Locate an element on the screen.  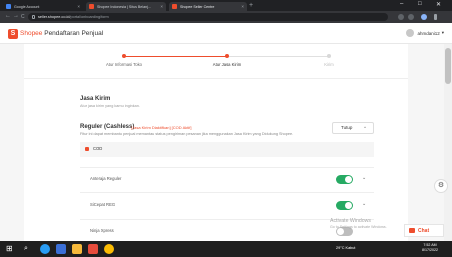
activate-windows-subtitle: Go to Settings to activate Windows. is located at coordinates (358, 227).